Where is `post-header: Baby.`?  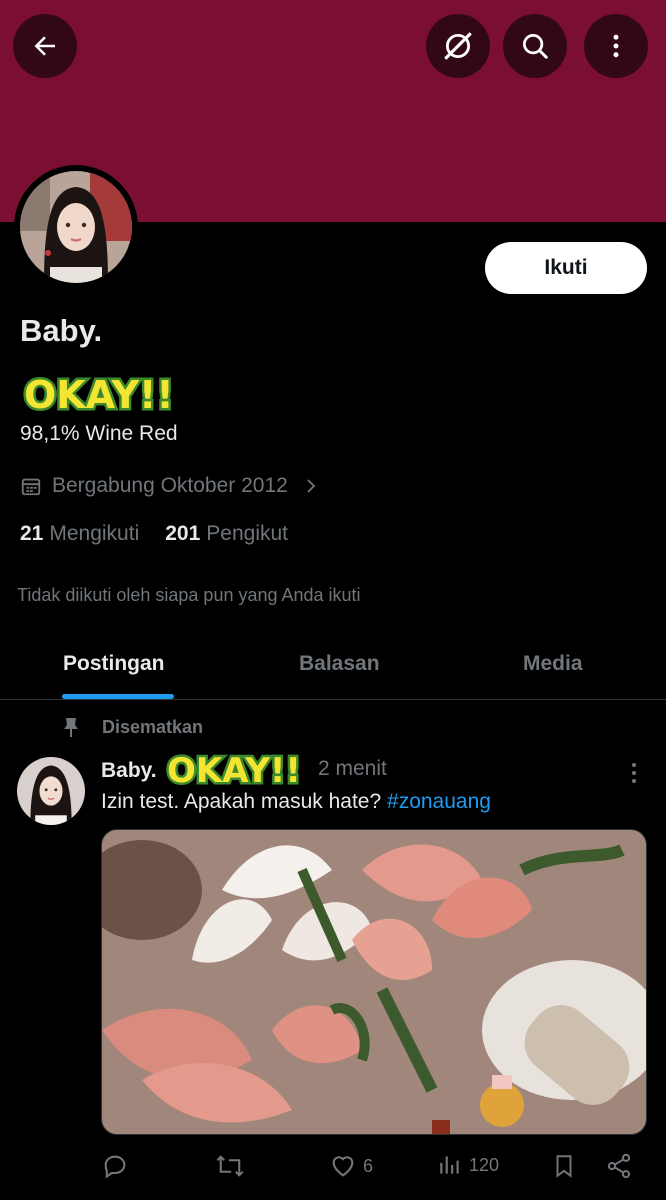 post-header: Baby. is located at coordinates (129, 771).